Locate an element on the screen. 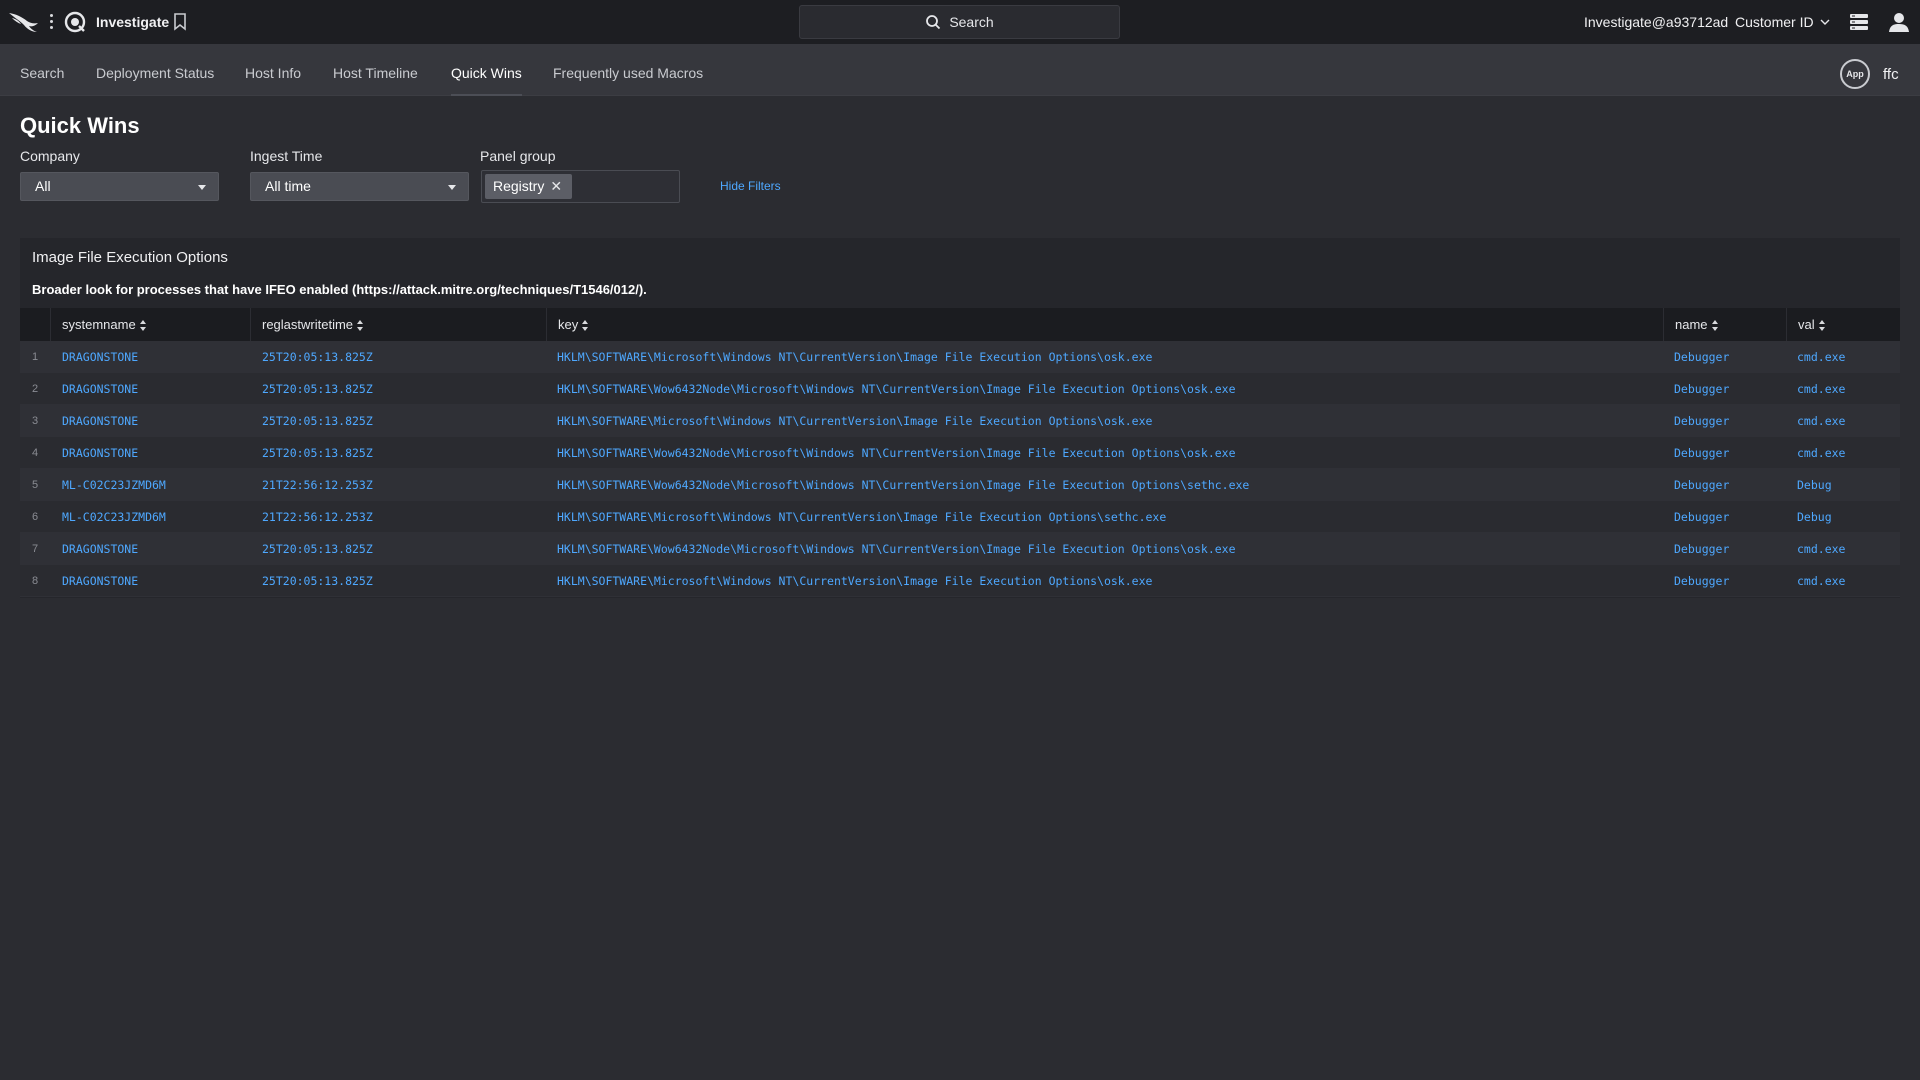  global-search-box: Search is located at coordinates (959, 22).